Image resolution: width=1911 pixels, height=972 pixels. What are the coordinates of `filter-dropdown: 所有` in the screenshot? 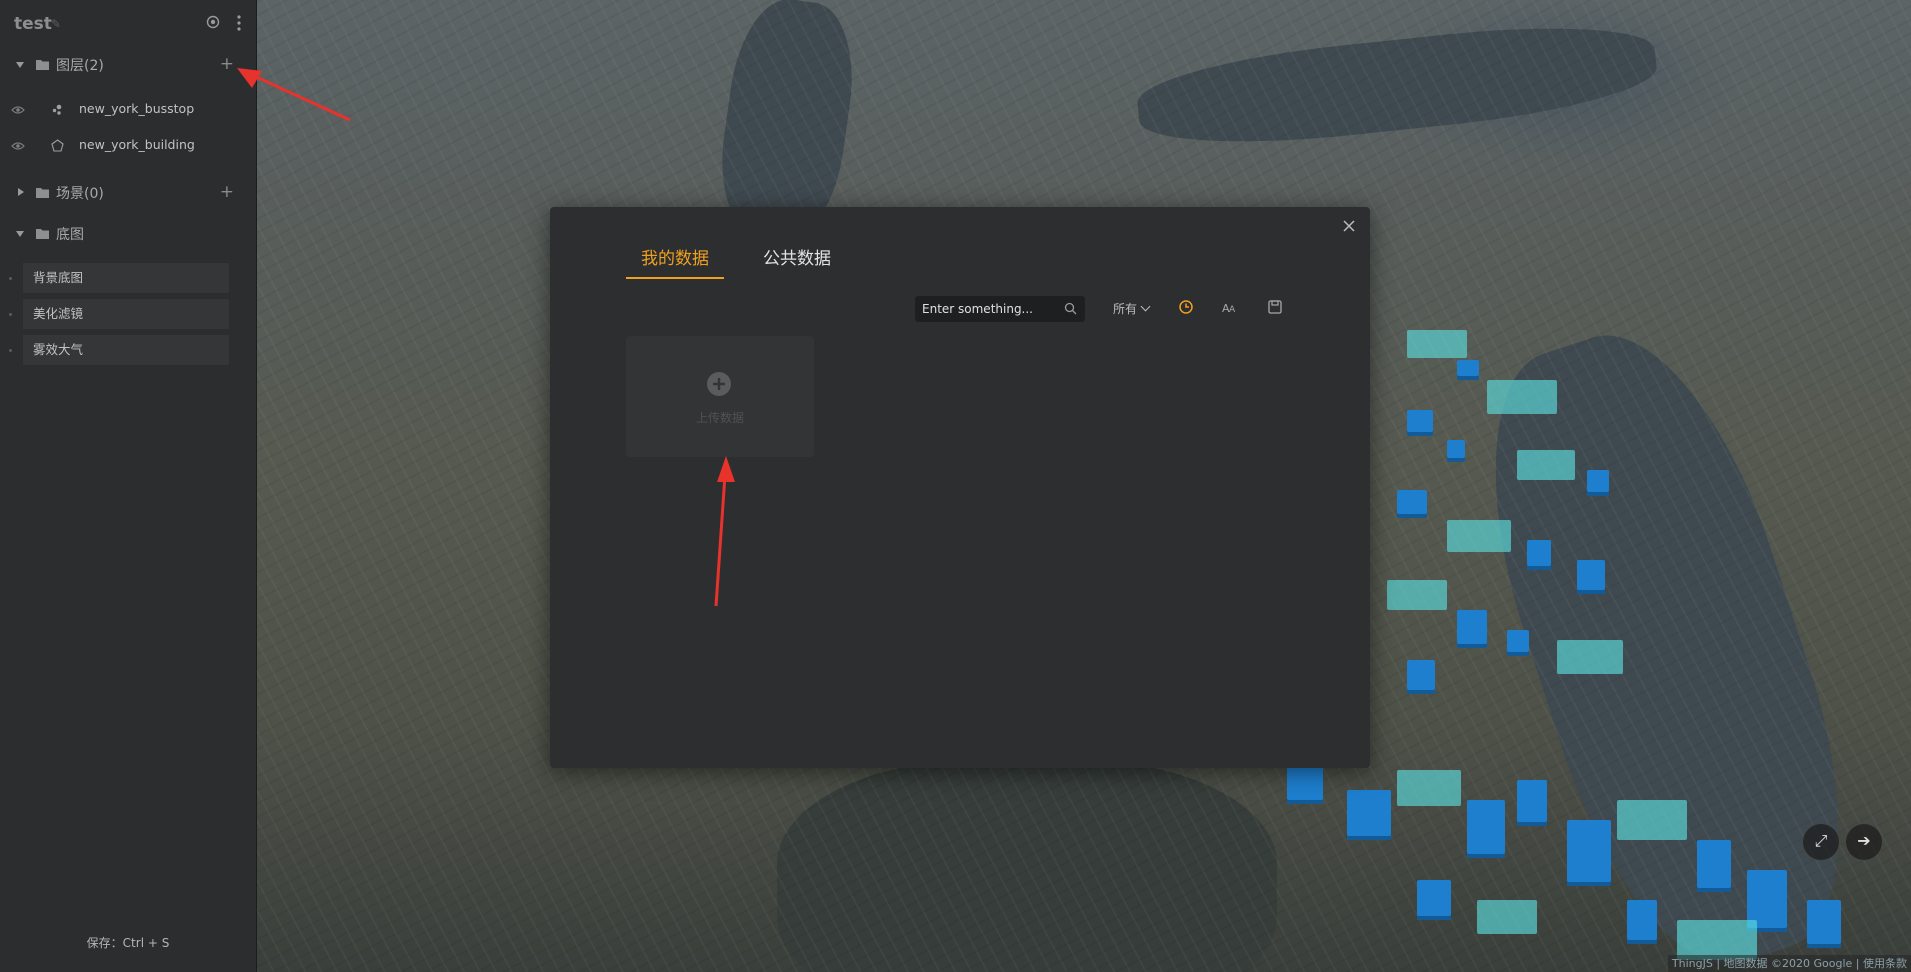 It's located at (1132, 308).